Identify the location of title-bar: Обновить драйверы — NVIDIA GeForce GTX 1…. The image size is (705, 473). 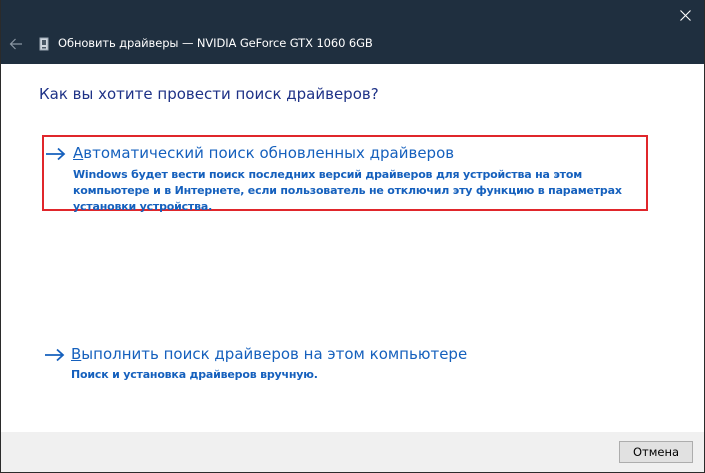
(352, 32).